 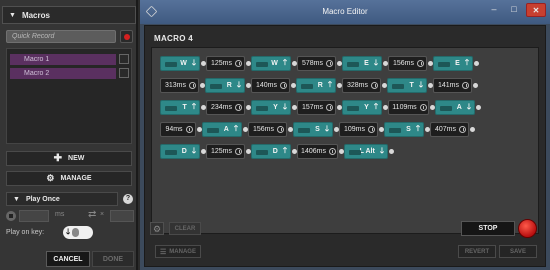 What do you see at coordinates (128, 199) in the screenshot?
I see `help-icon: ?` at bounding box center [128, 199].